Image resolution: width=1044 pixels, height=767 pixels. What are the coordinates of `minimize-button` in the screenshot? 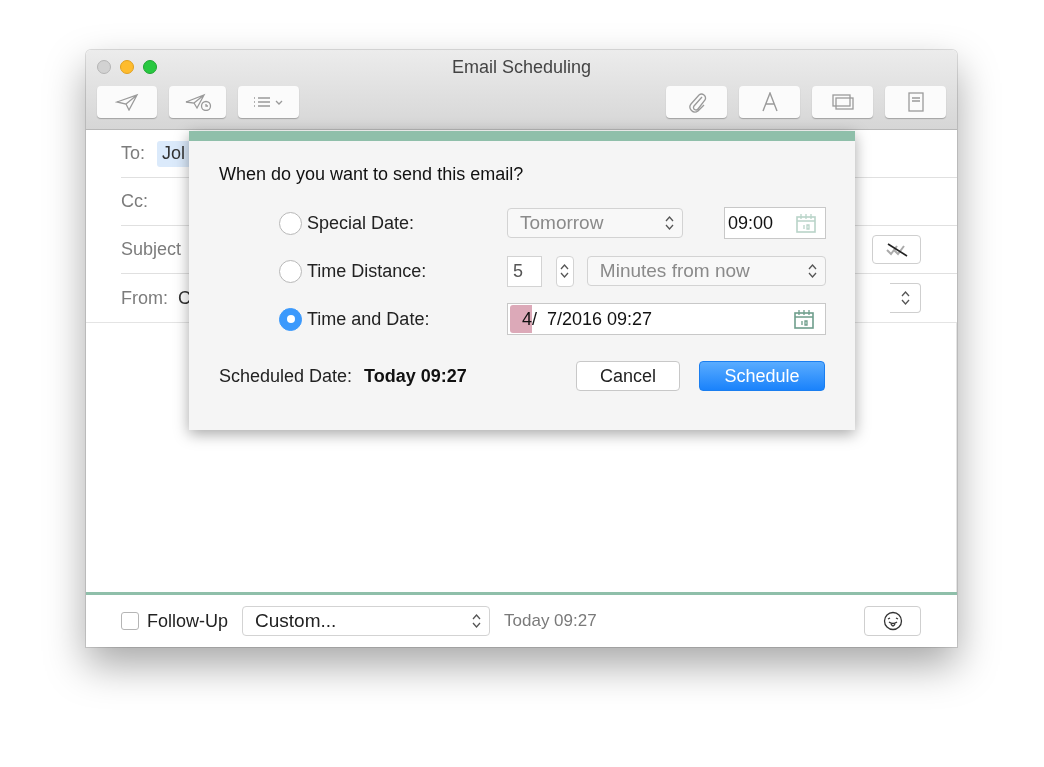 It's located at (127, 67).